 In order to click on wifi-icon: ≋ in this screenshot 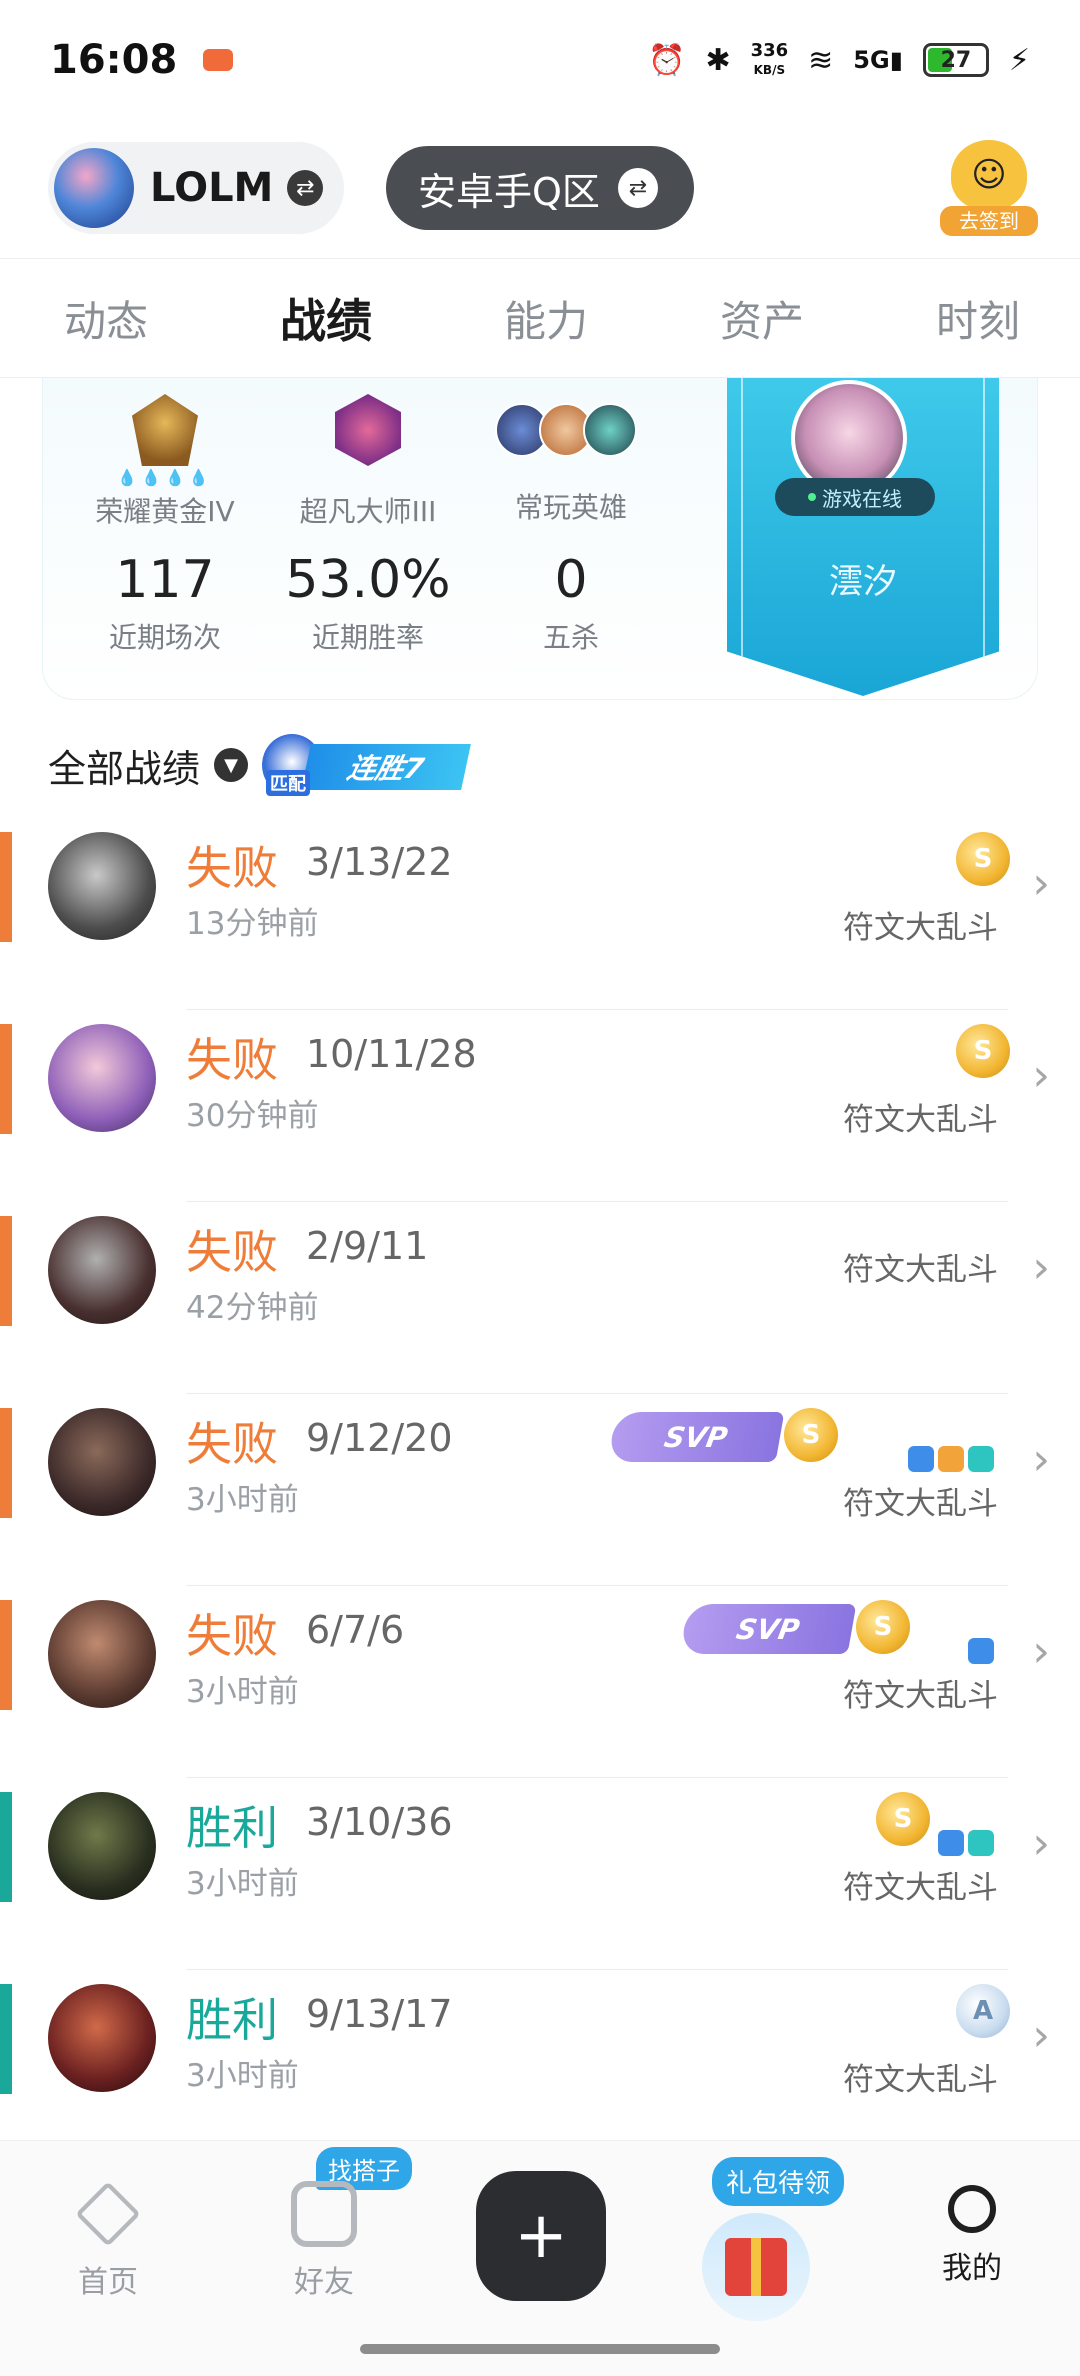, I will do `click(821, 60)`.